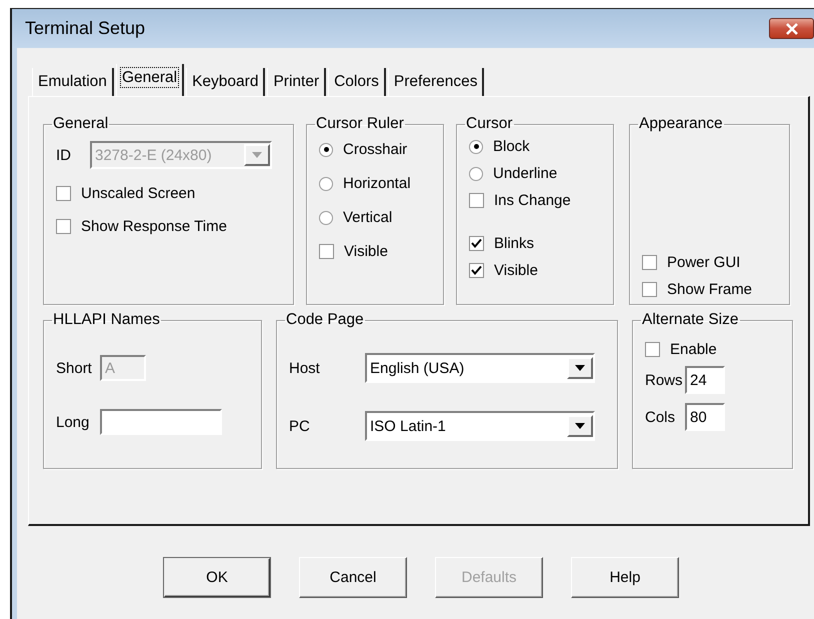 Image resolution: width=814 pixels, height=619 pixels. Describe the element at coordinates (514, 243) in the screenshot. I see `checkbox-label: Blinks` at that location.